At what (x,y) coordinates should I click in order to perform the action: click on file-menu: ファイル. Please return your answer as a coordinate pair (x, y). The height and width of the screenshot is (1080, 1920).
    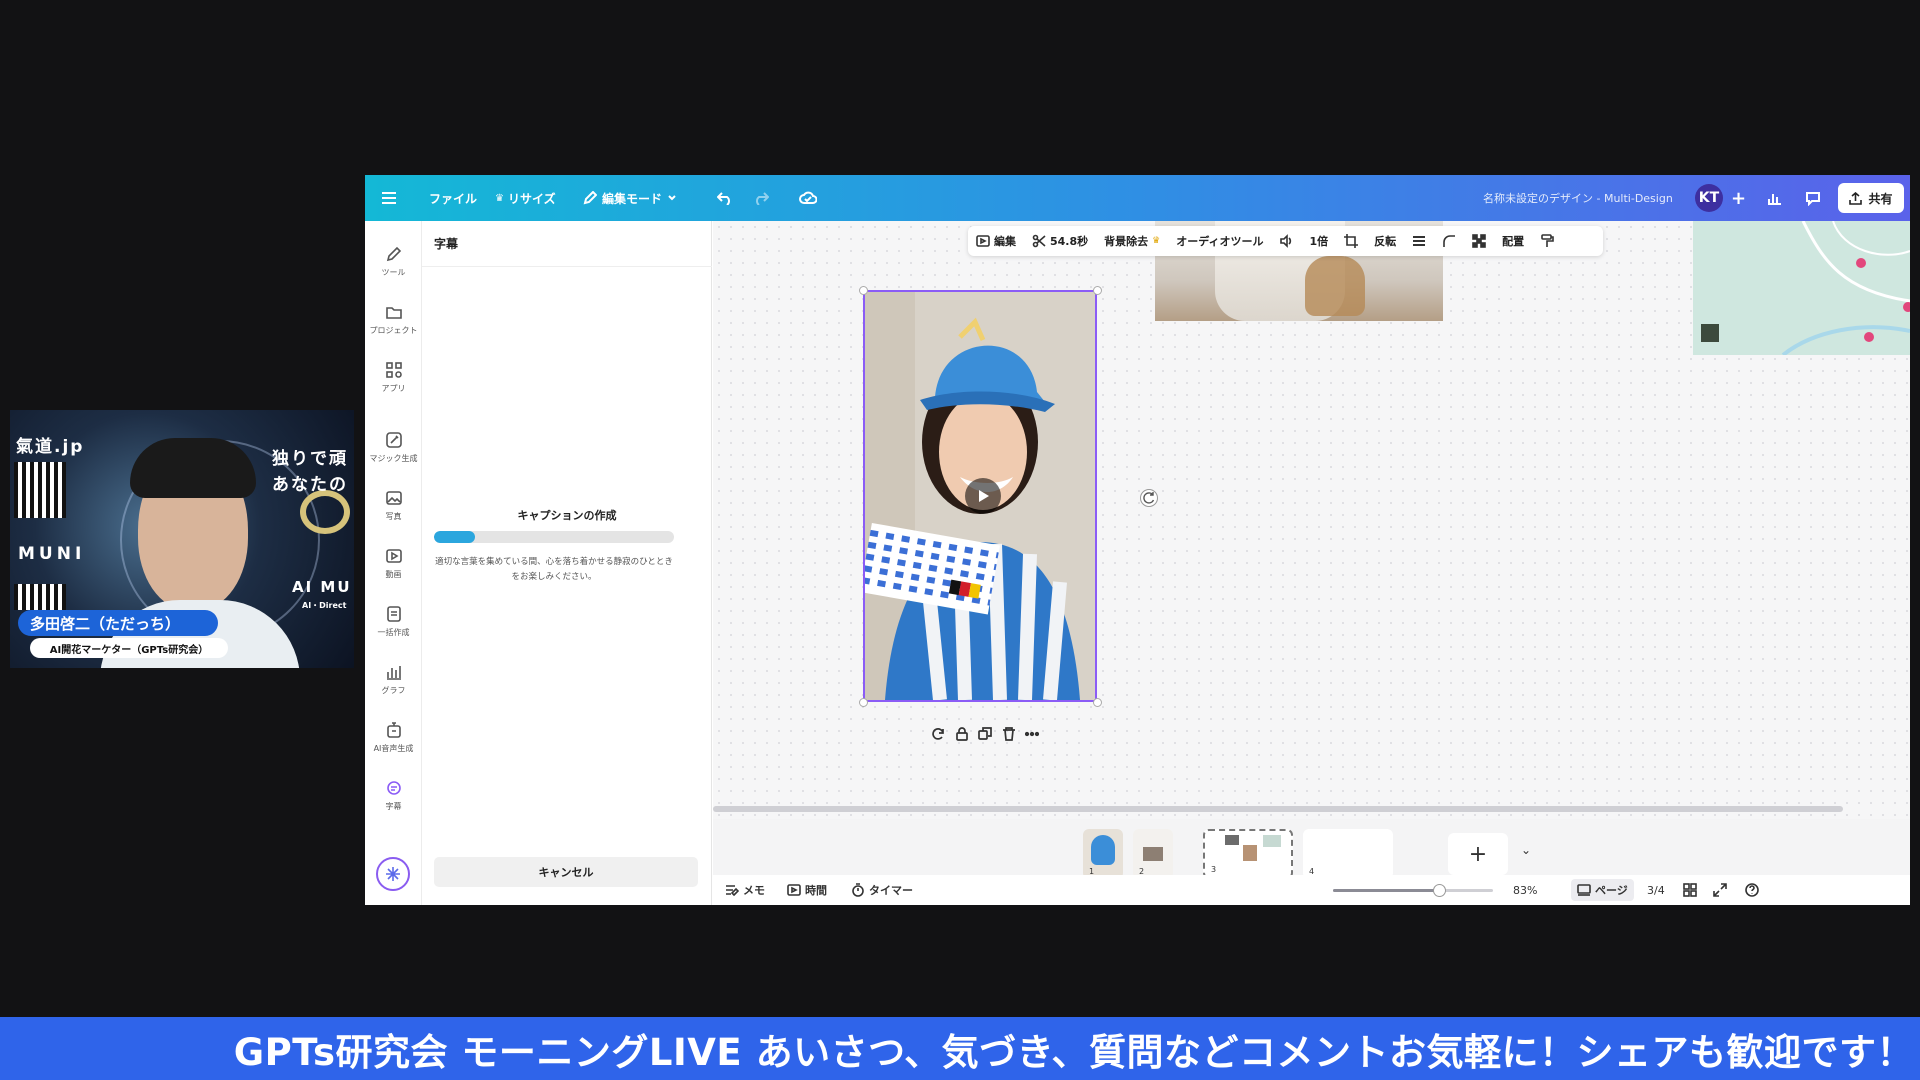
    Looking at the image, I should click on (453, 198).